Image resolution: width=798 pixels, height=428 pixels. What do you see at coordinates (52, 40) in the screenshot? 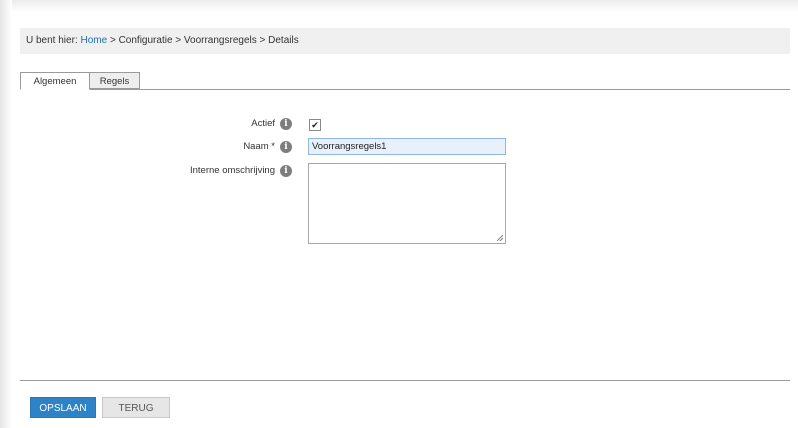
I see `breadcrumb-prefix: U bent hier:` at bounding box center [52, 40].